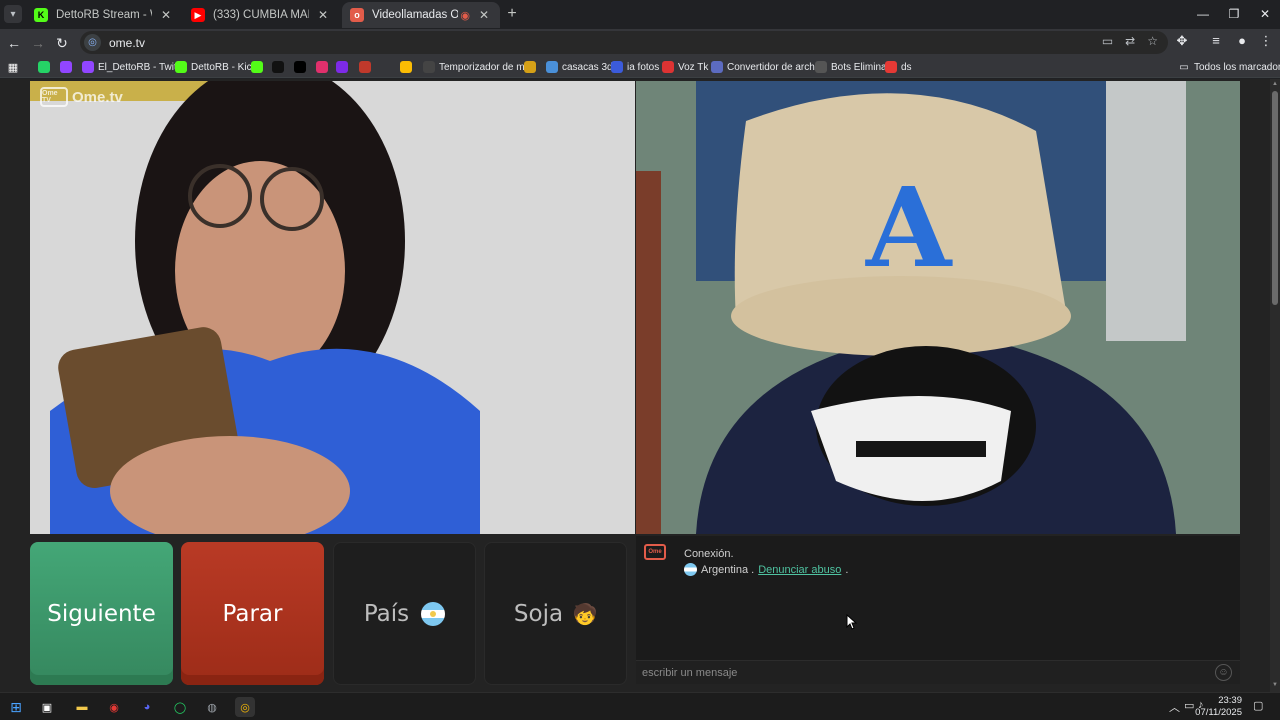 Image resolution: width=1280 pixels, height=720 pixels. What do you see at coordinates (97, 97) in the screenshot?
I see `logo-text: Ome.tv` at bounding box center [97, 97].